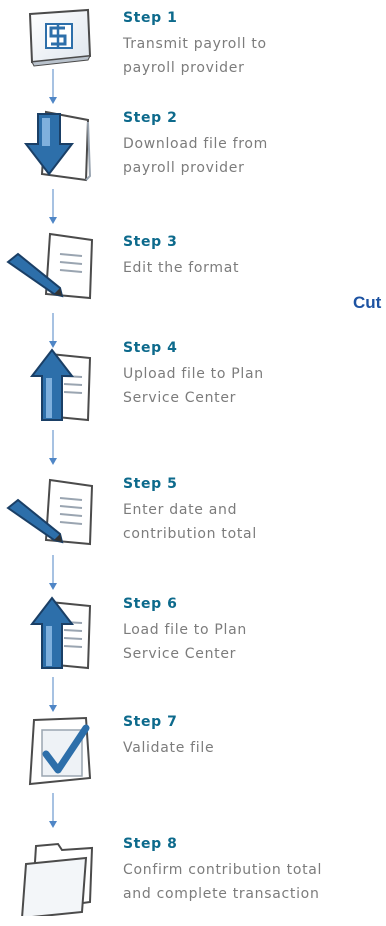  What do you see at coordinates (53, 148) in the screenshot?
I see `download-arrow-icon` at bounding box center [53, 148].